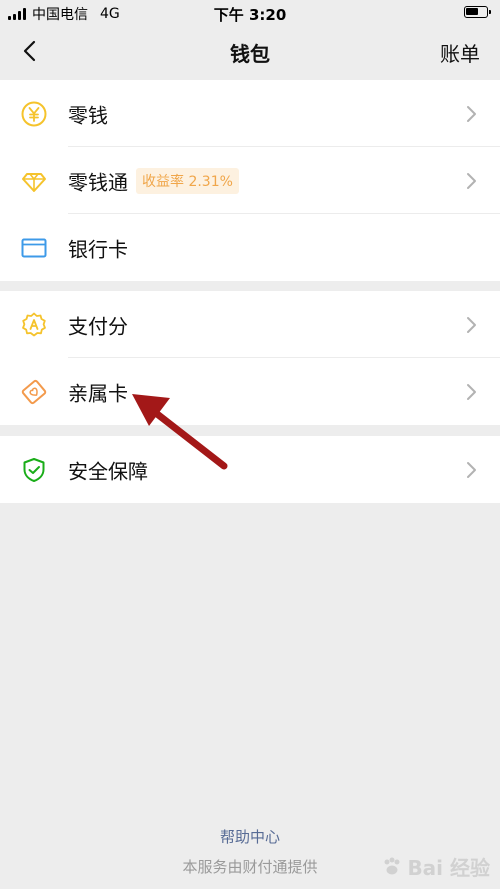 The height and width of the screenshot is (889, 500). What do you see at coordinates (34, 114) in the screenshot?
I see `coin-yuan-icon` at bounding box center [34, 114].